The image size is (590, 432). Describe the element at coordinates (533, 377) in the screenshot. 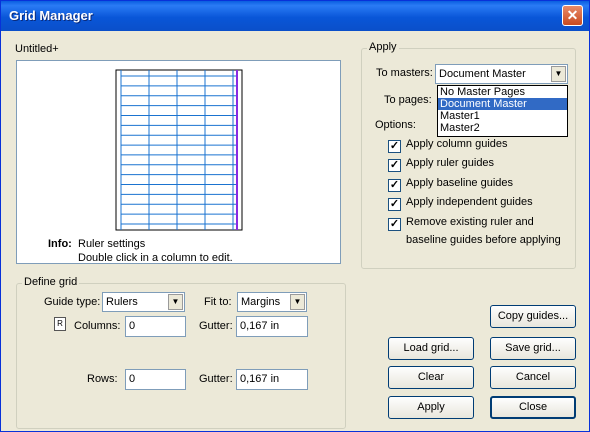

I see `cancel-button: Cancel` at that location.